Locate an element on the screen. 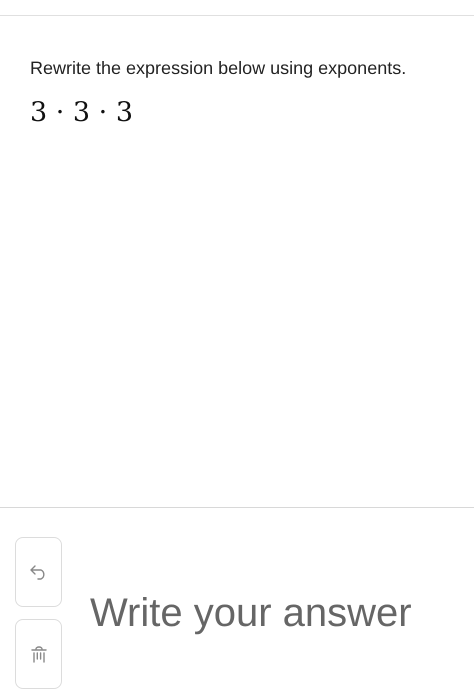 The width and height of the screenshot is (474, 689). question-prompt: Rewrite the expression below using exponents. is located at coordinates (219, 68).